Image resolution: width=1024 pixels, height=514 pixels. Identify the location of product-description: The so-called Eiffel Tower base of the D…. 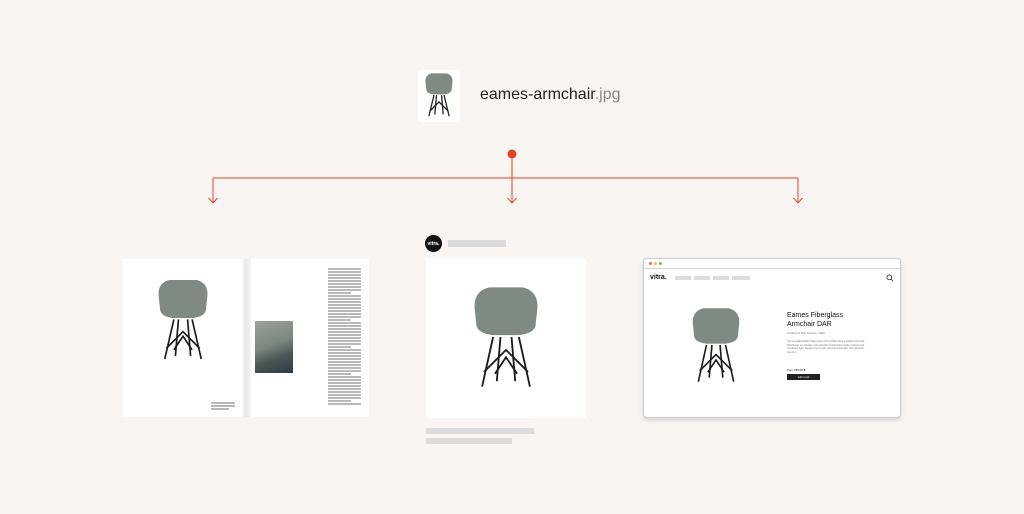
(826, 347).